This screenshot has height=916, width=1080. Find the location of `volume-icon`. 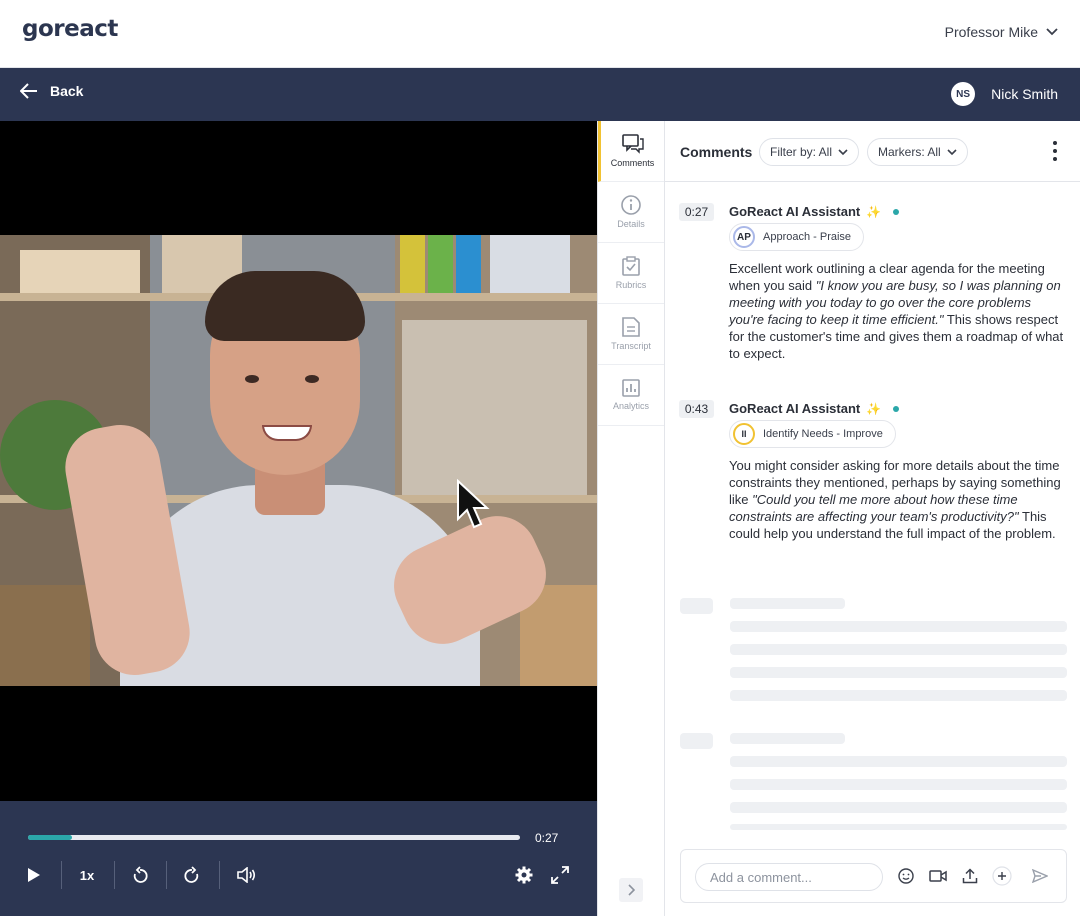

volume-icon is located at coordinates (246, 875).